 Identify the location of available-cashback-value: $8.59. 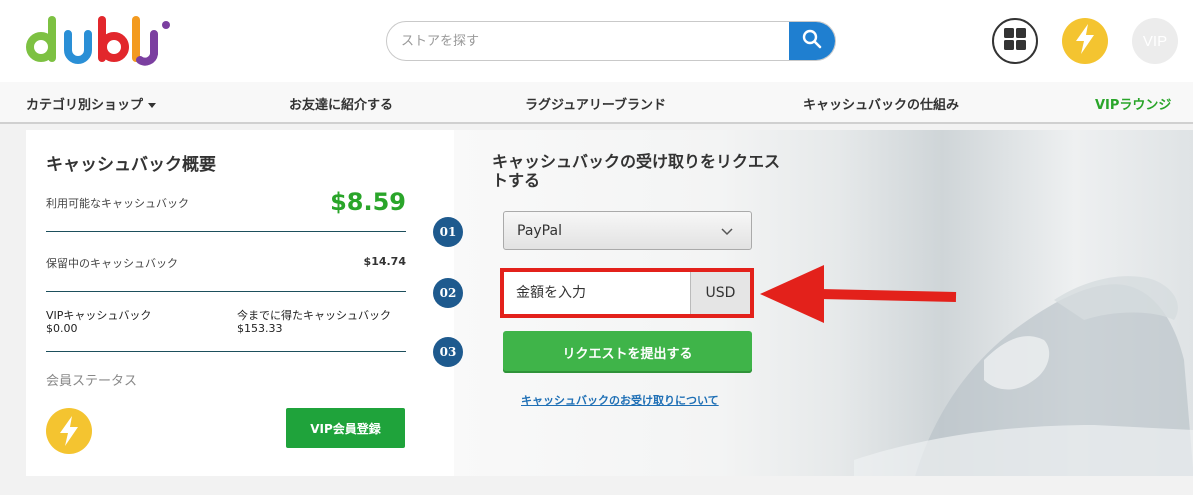
(368, 202).